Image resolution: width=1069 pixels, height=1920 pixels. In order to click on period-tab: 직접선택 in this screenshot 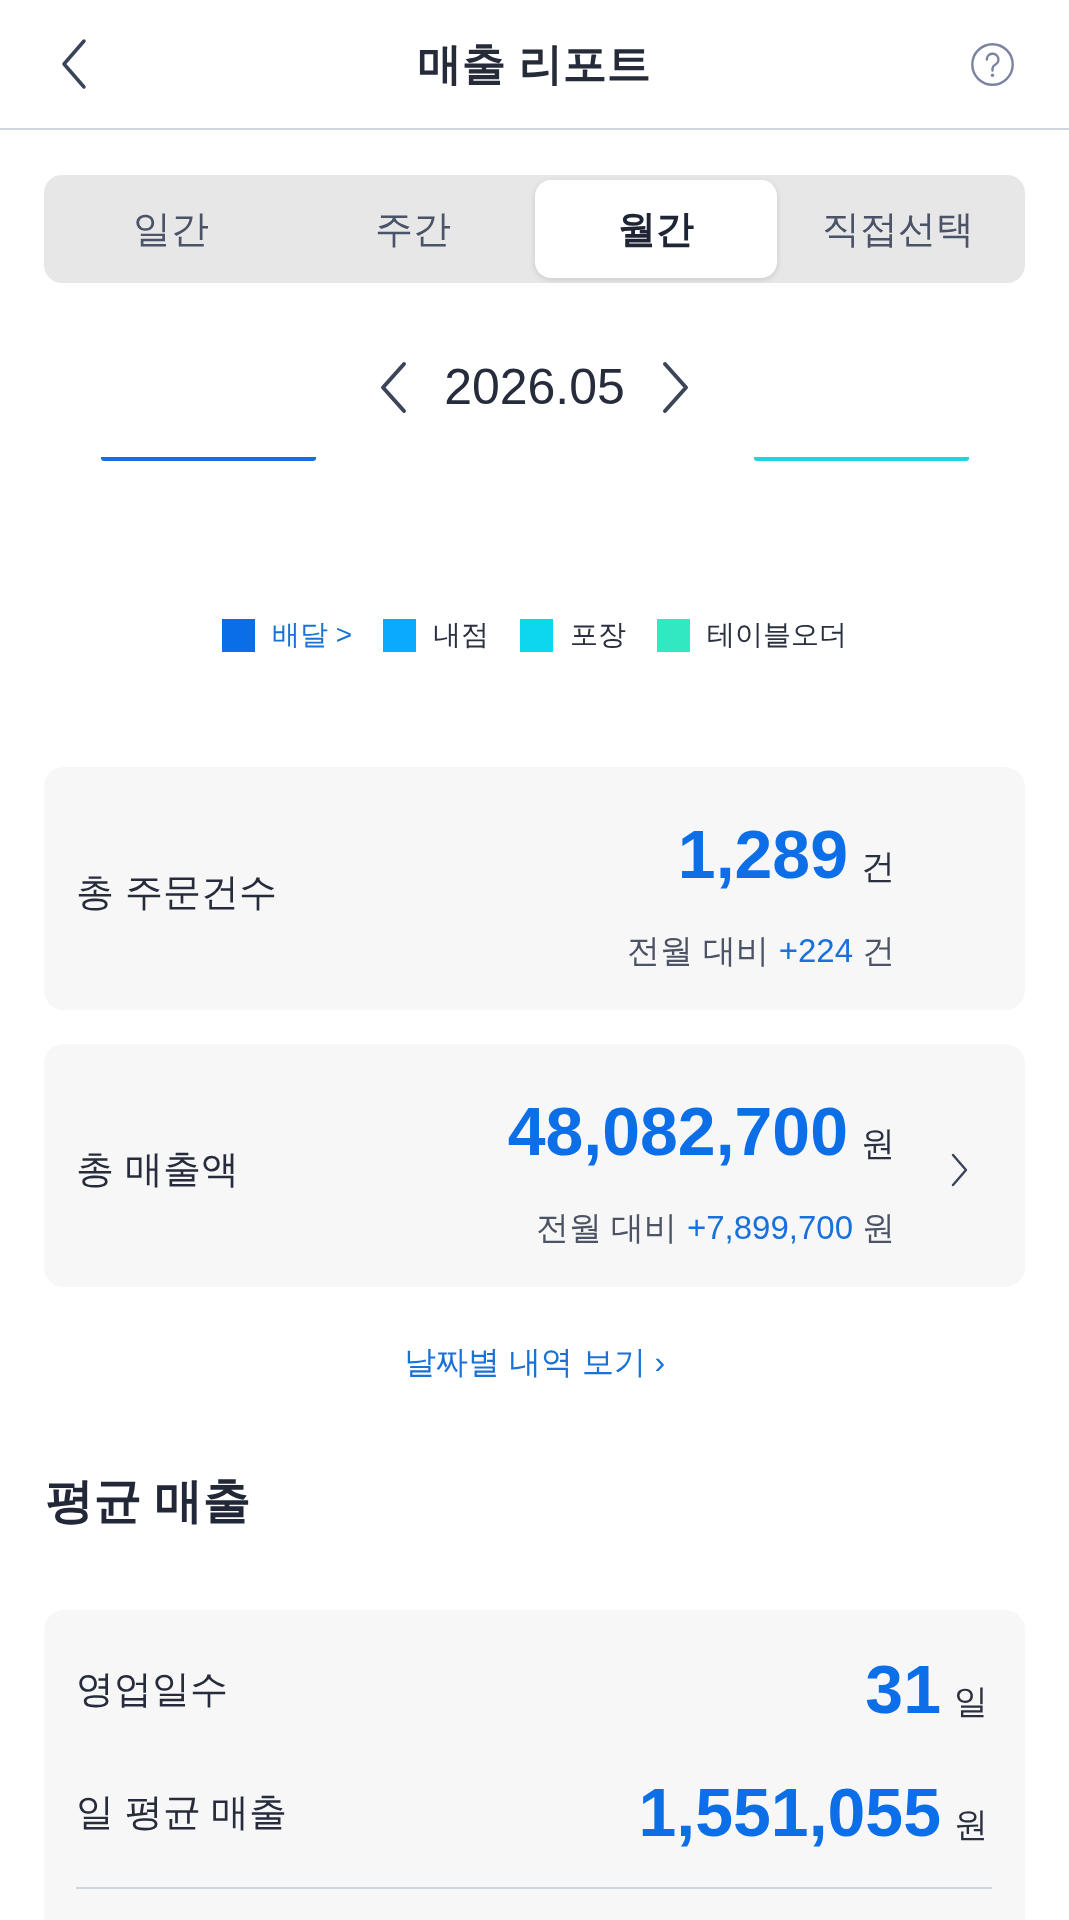, I will do `click(897, 229)`.